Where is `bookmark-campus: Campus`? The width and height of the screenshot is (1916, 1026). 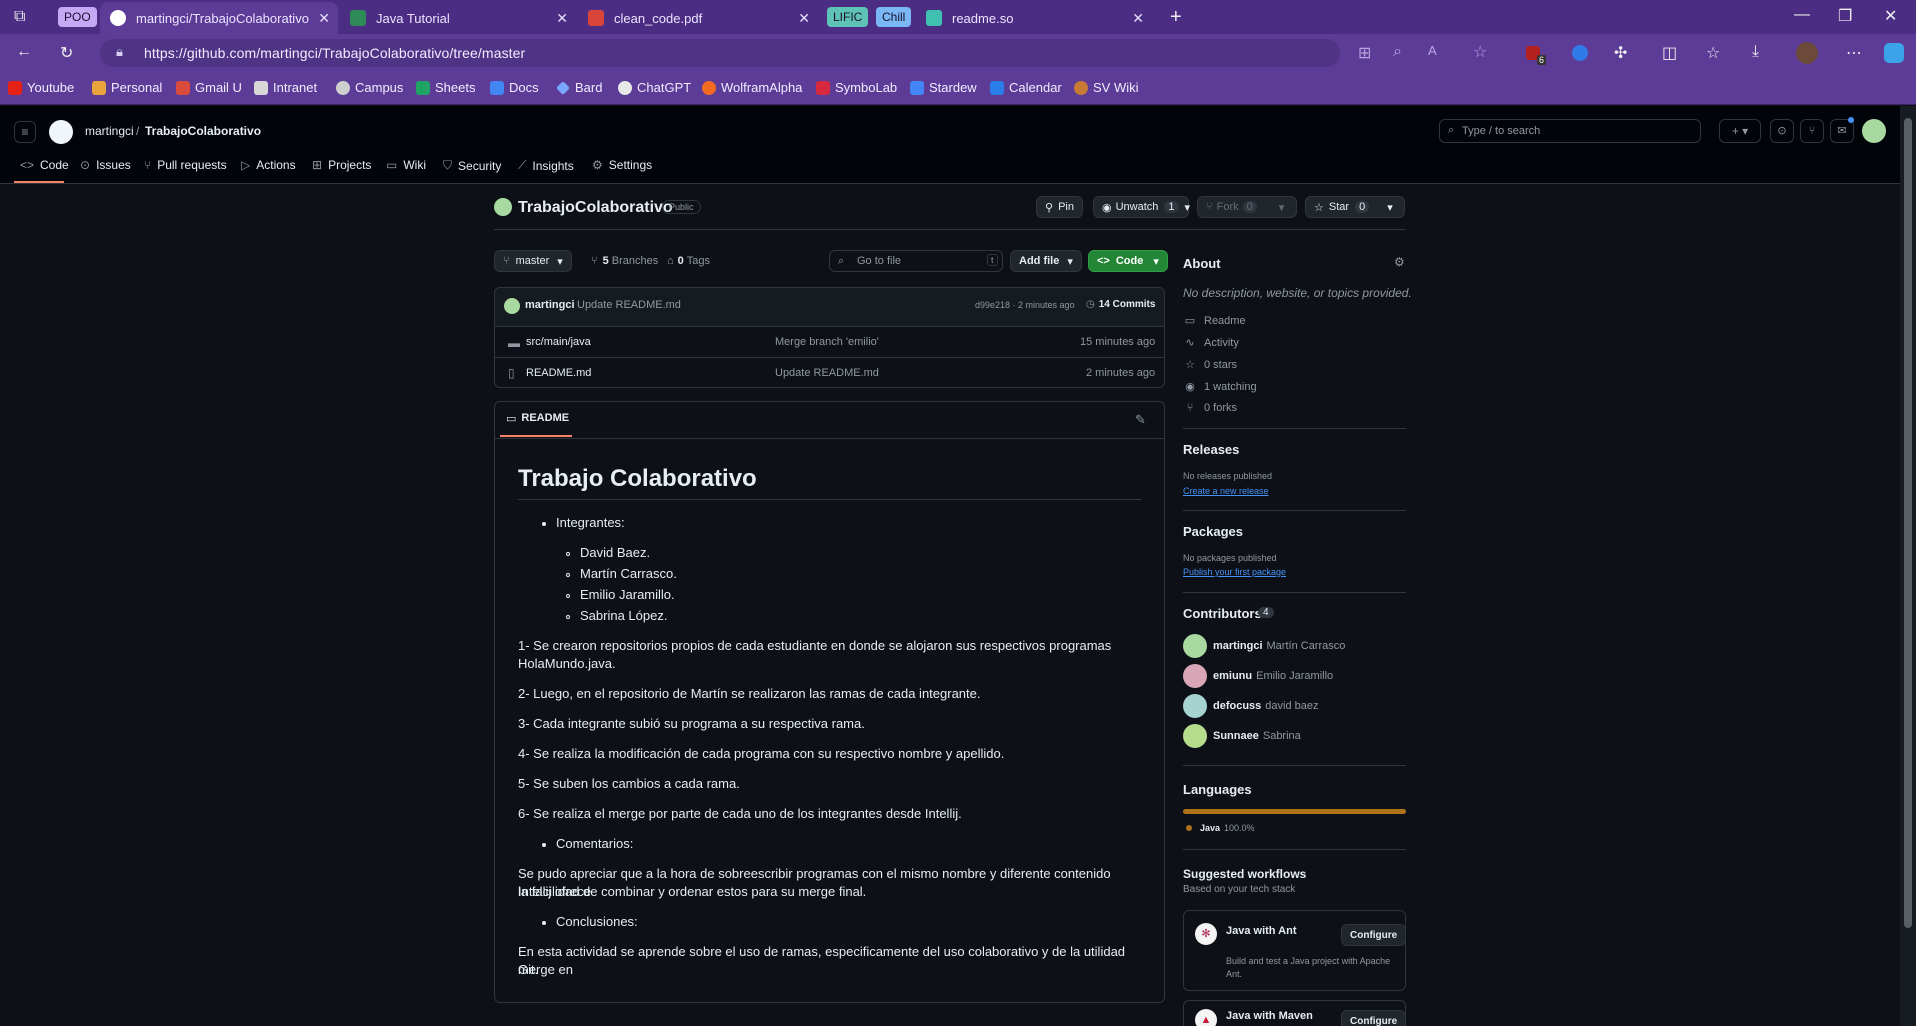 bookmark-campus: Campus is located at coordinates (369, 87).